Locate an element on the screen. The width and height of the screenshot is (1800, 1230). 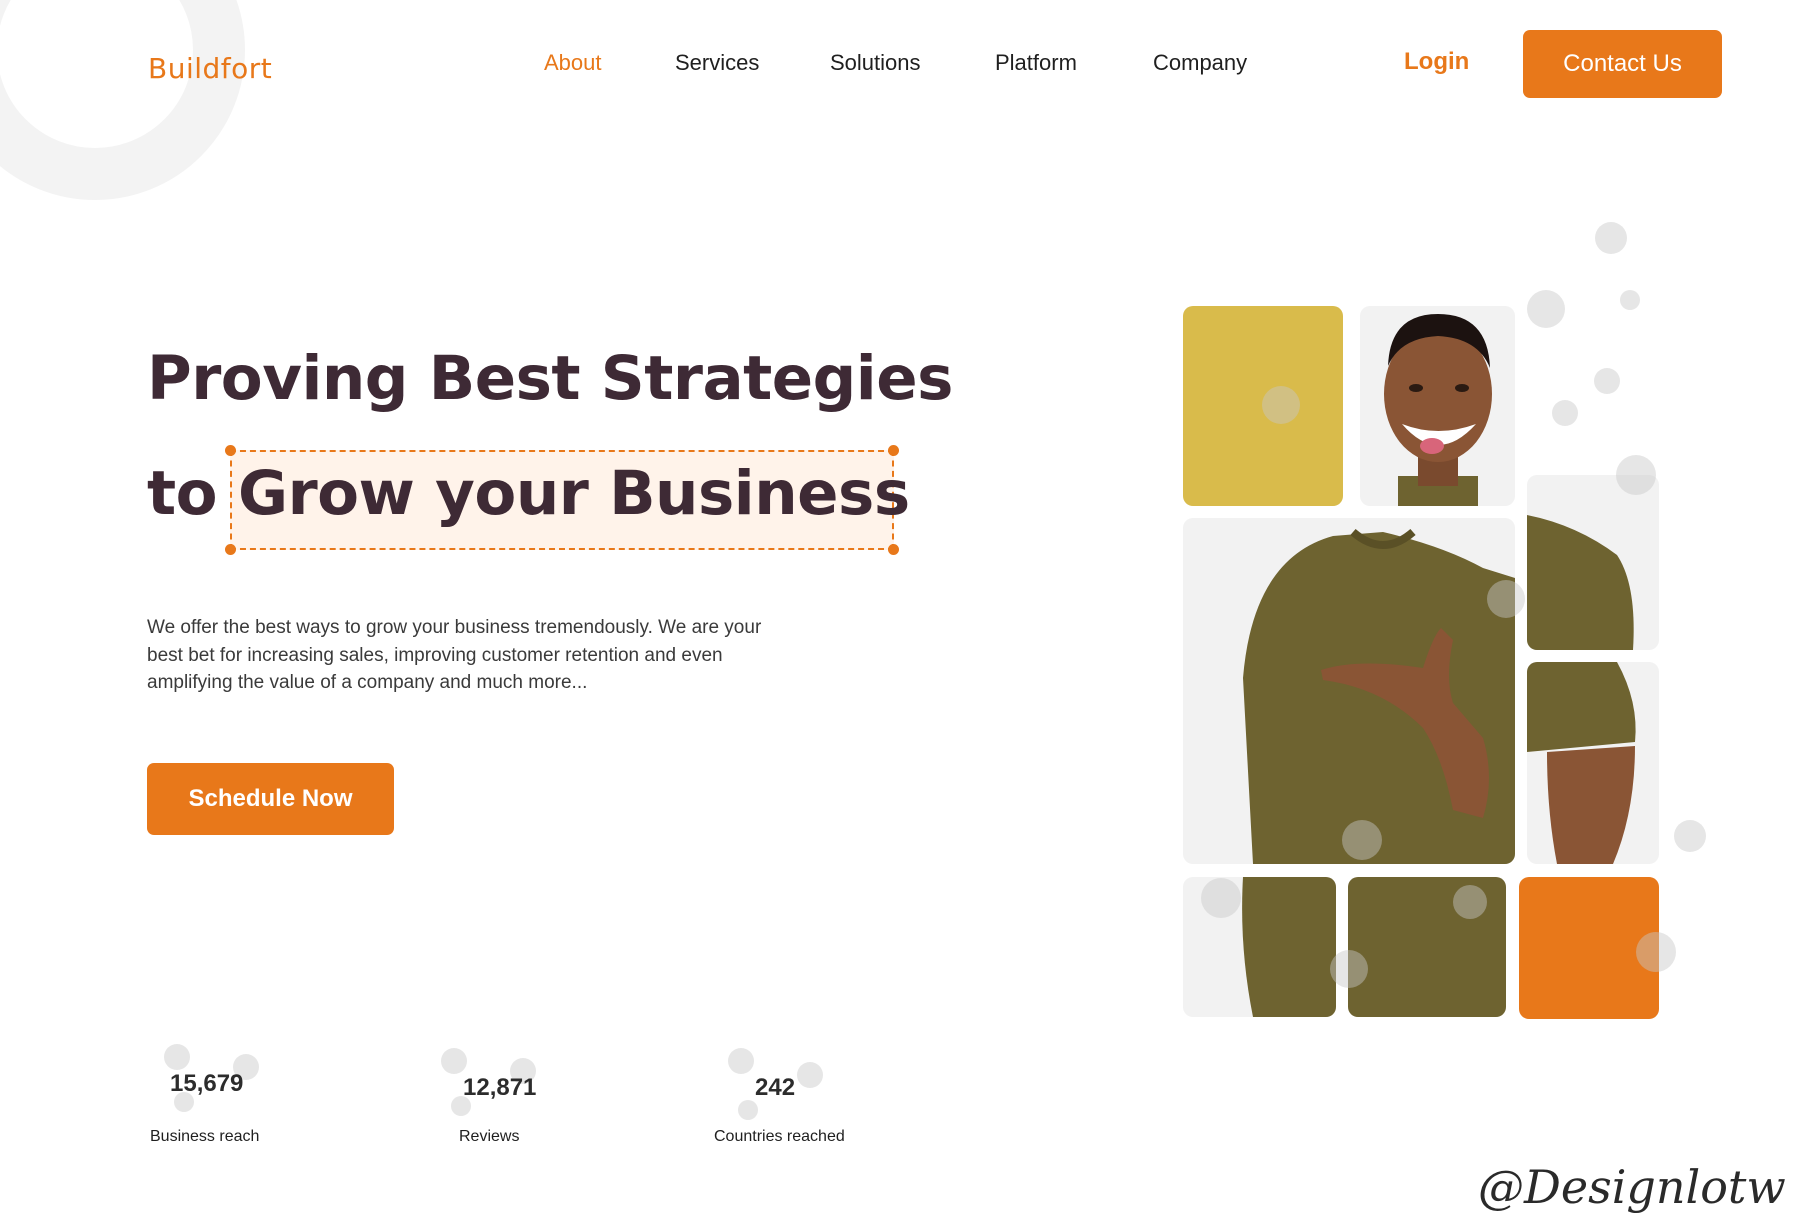
headline-highlight-text: Grow your Business is located at coordinates (574, 493).